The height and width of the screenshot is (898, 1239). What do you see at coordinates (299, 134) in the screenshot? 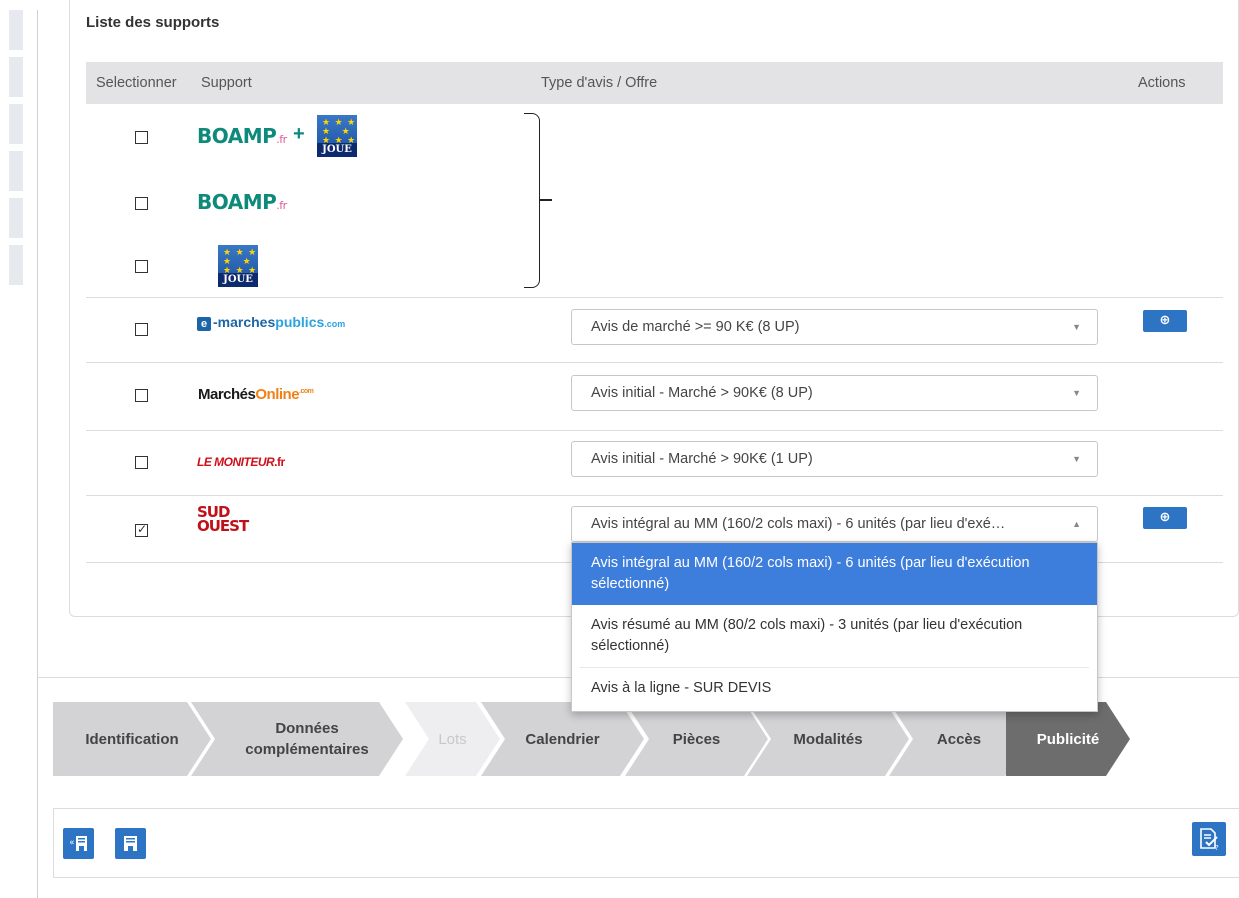
I see `plus-sign: +` at bounding box center [299, 134].